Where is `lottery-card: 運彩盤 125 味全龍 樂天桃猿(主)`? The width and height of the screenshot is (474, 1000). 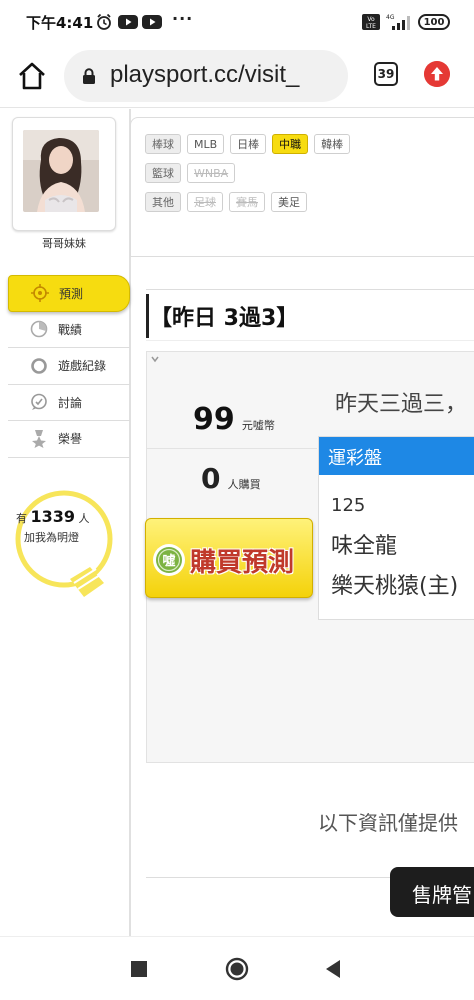
lottery-card: 運彩盤 125 味全龍 樂天桃猿(主) is located at coordinates (396, 528).